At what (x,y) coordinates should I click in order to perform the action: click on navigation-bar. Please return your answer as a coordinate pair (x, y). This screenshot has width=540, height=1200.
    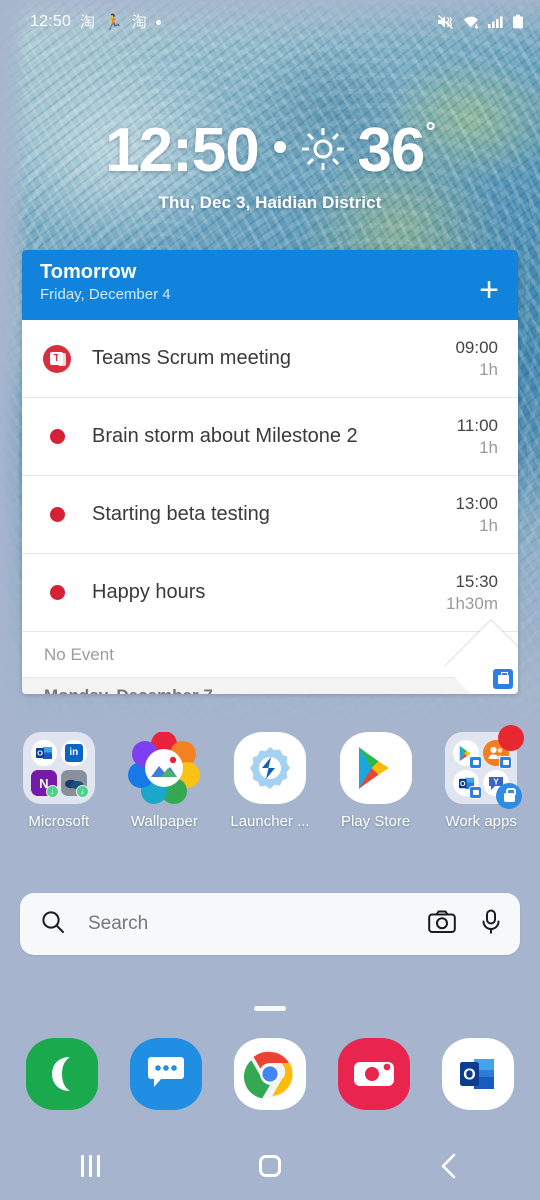
    Looking at the image, I should click on (270, 1166).